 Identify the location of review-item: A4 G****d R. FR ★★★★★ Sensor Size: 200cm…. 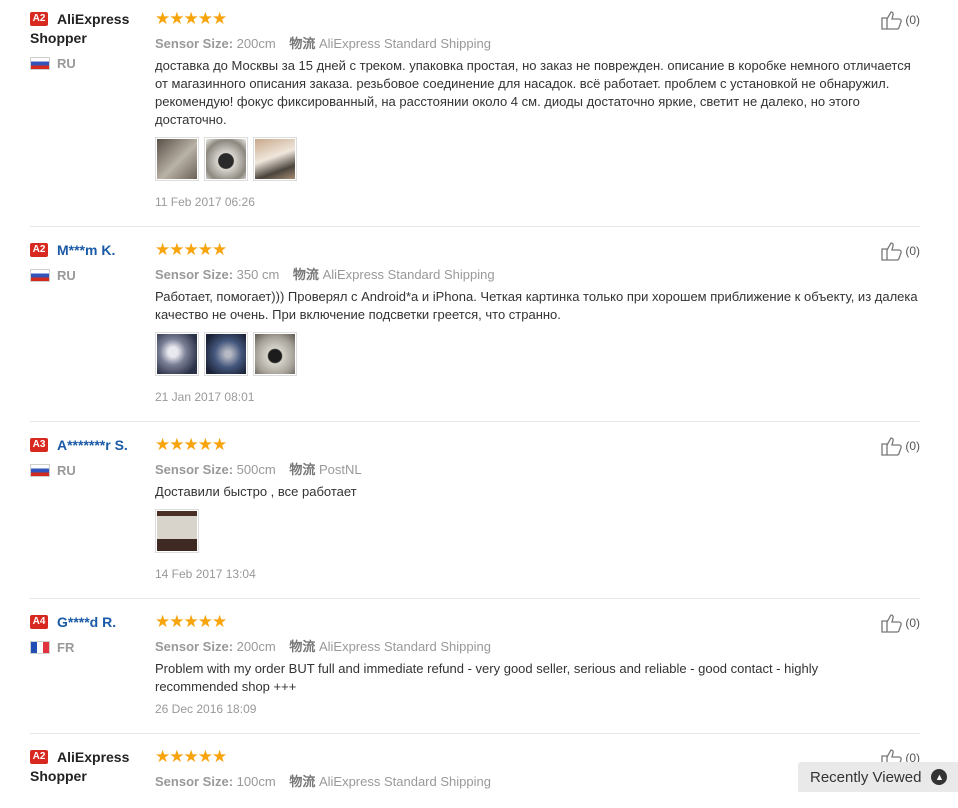
(475, 673).